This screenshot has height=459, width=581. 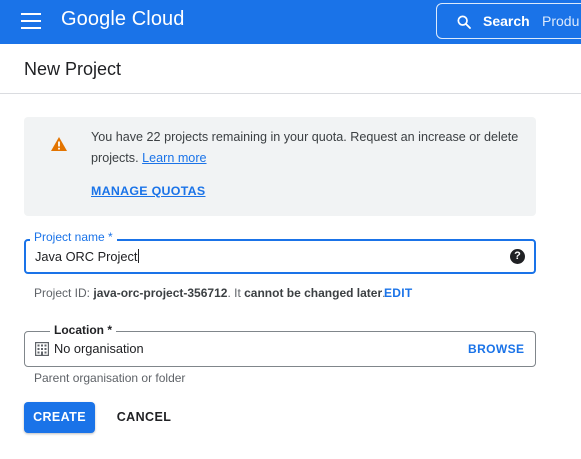 What do you see at coordinates (236, 293) in the screenshot?
I see `project-id-middle: . It` at bounding box center [236, 293].